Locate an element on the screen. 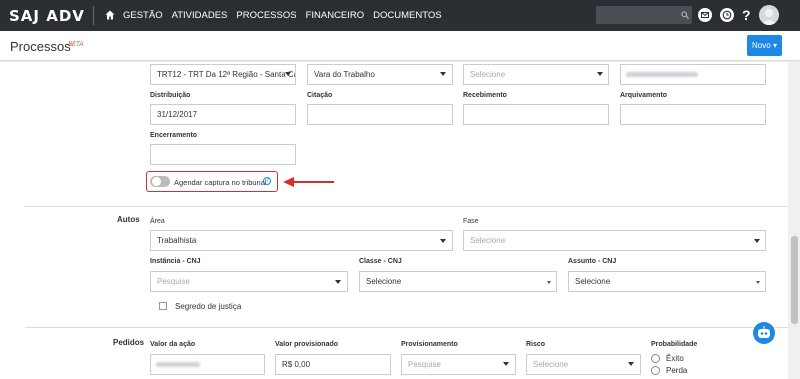 The image size is (800, 379). agendar-captura-label: Agendar captura no tribunal is located at coordinates (220, 182).